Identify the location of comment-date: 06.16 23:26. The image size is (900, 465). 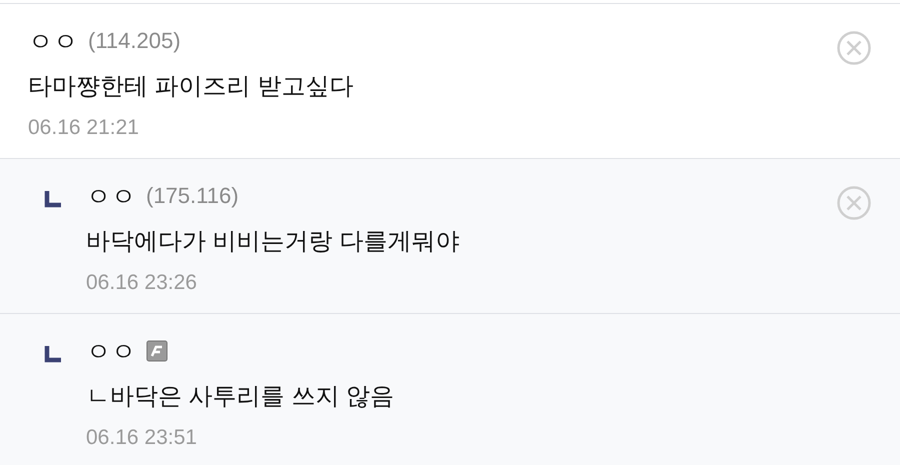
(142, 283).